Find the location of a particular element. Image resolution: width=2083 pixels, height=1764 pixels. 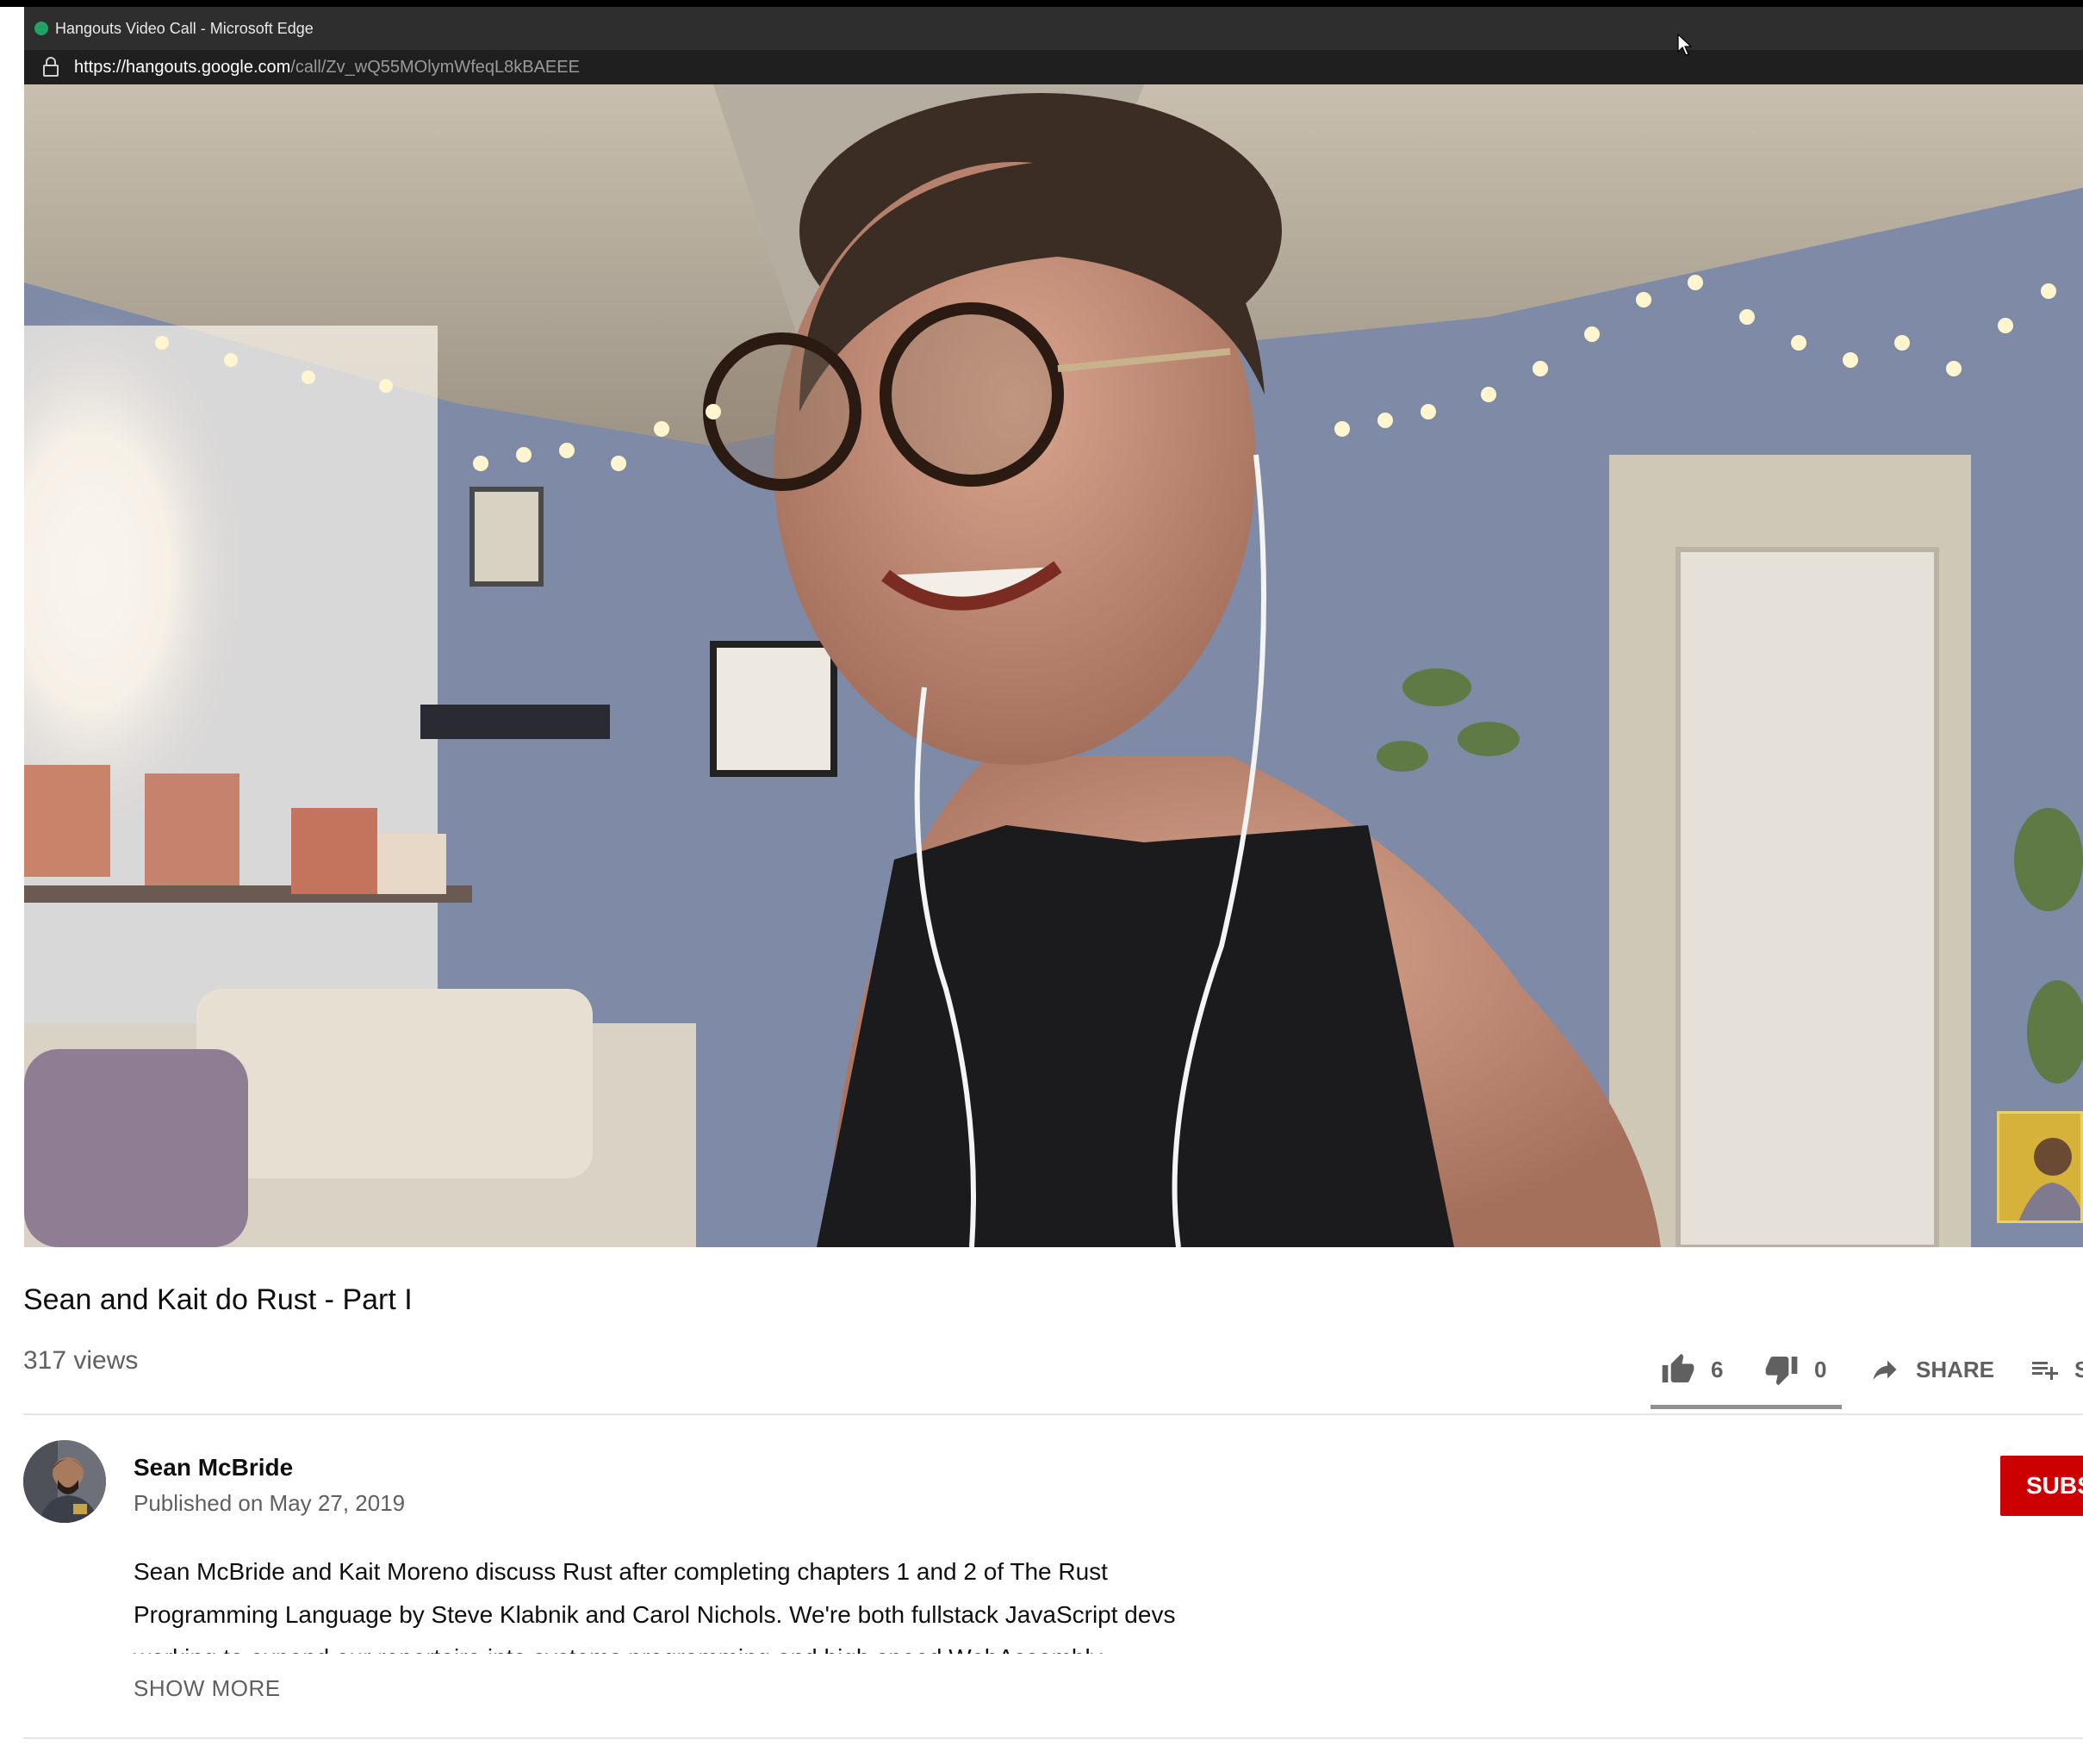

dislike-count: 0 is located at coordinates (1820, 1369).